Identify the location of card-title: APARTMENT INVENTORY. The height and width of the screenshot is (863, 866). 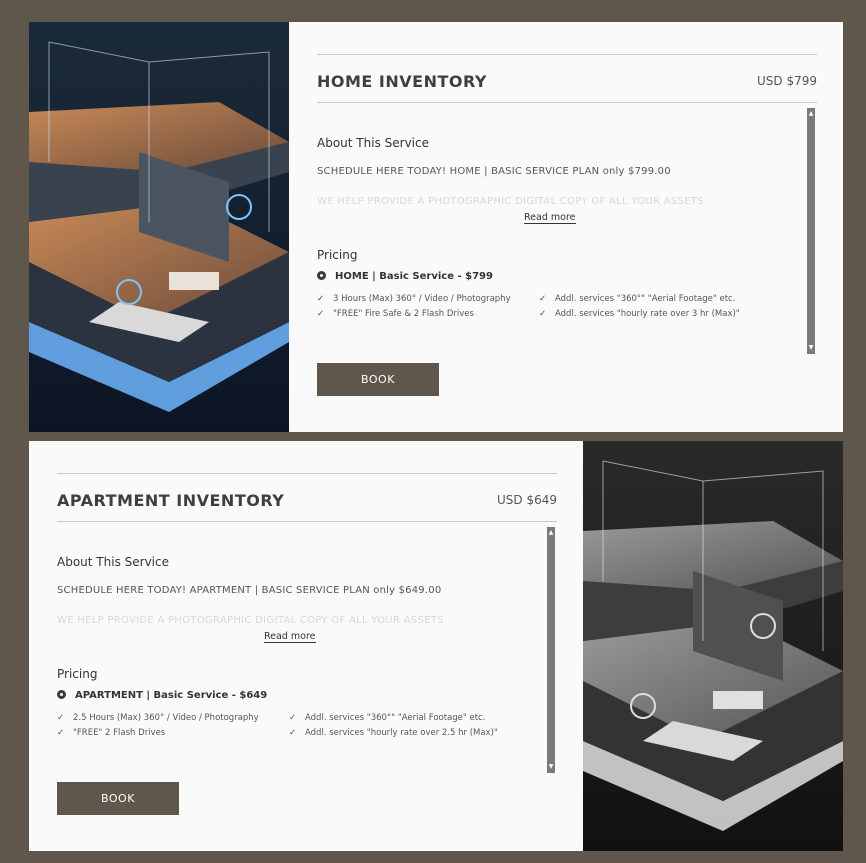
(171, 500).